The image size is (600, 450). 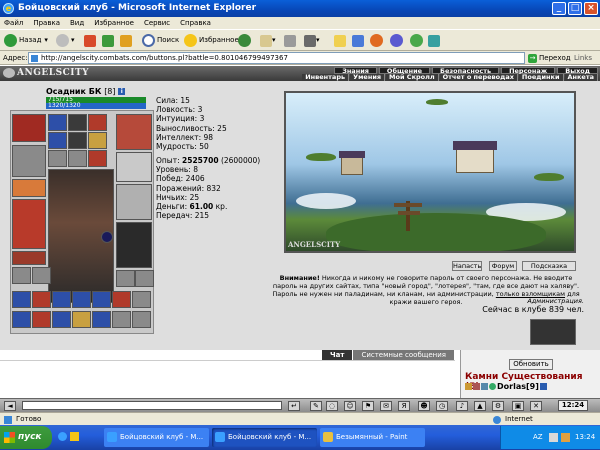 I want to click on messenger-button, so click(x=358, y=40).